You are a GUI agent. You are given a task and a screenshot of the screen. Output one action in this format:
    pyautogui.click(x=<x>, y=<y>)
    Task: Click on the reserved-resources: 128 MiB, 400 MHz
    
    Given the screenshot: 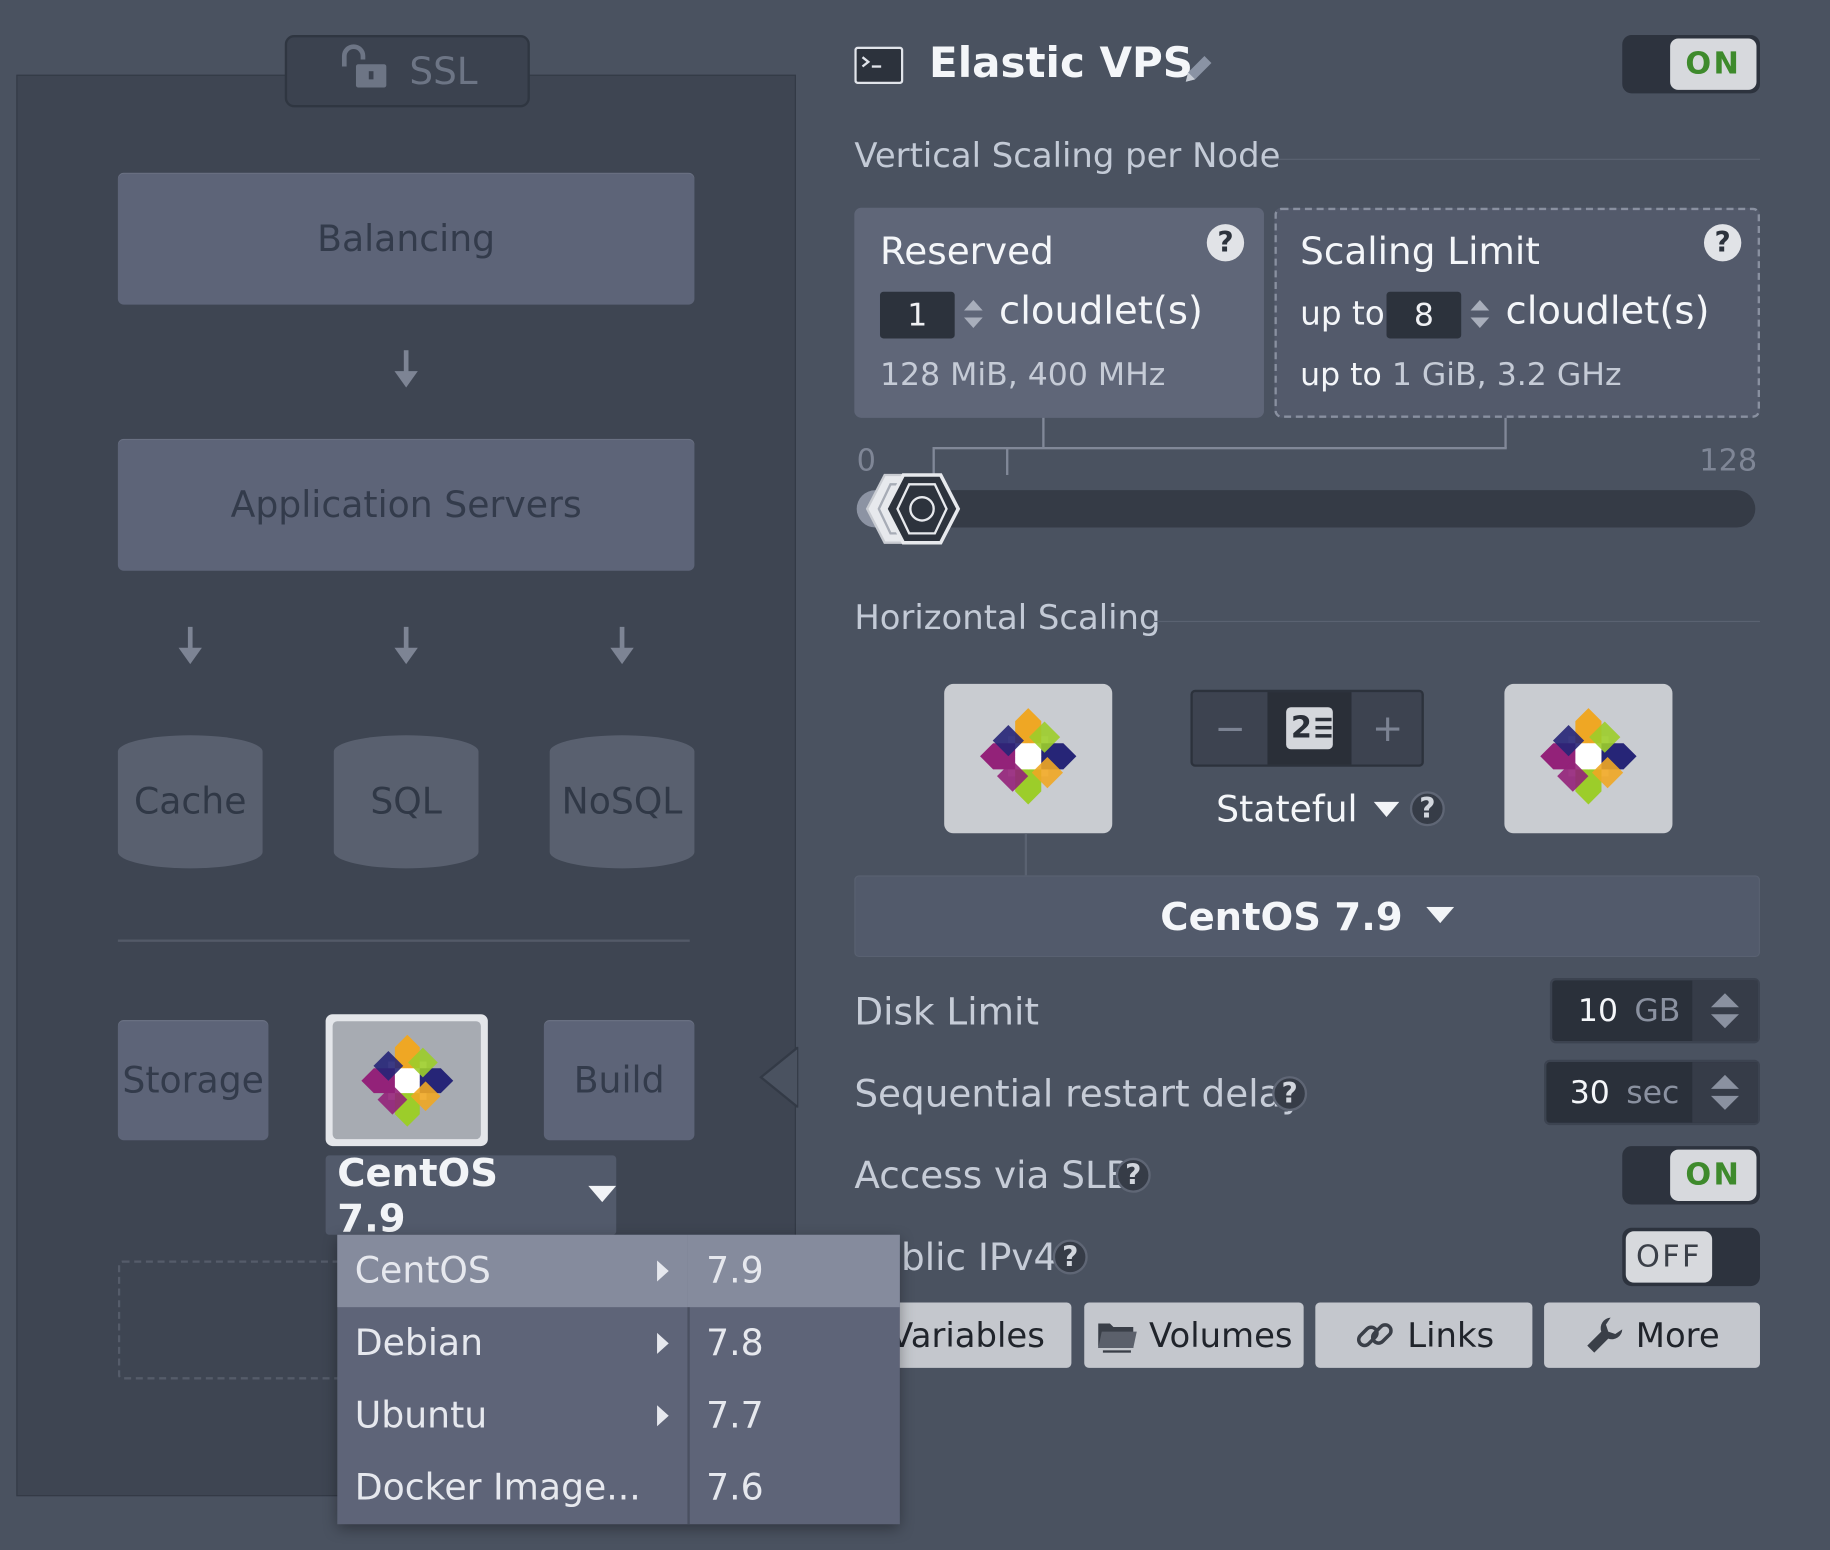 What is the action you would take?
    pyautogui.click(x=1022, y=375)
    